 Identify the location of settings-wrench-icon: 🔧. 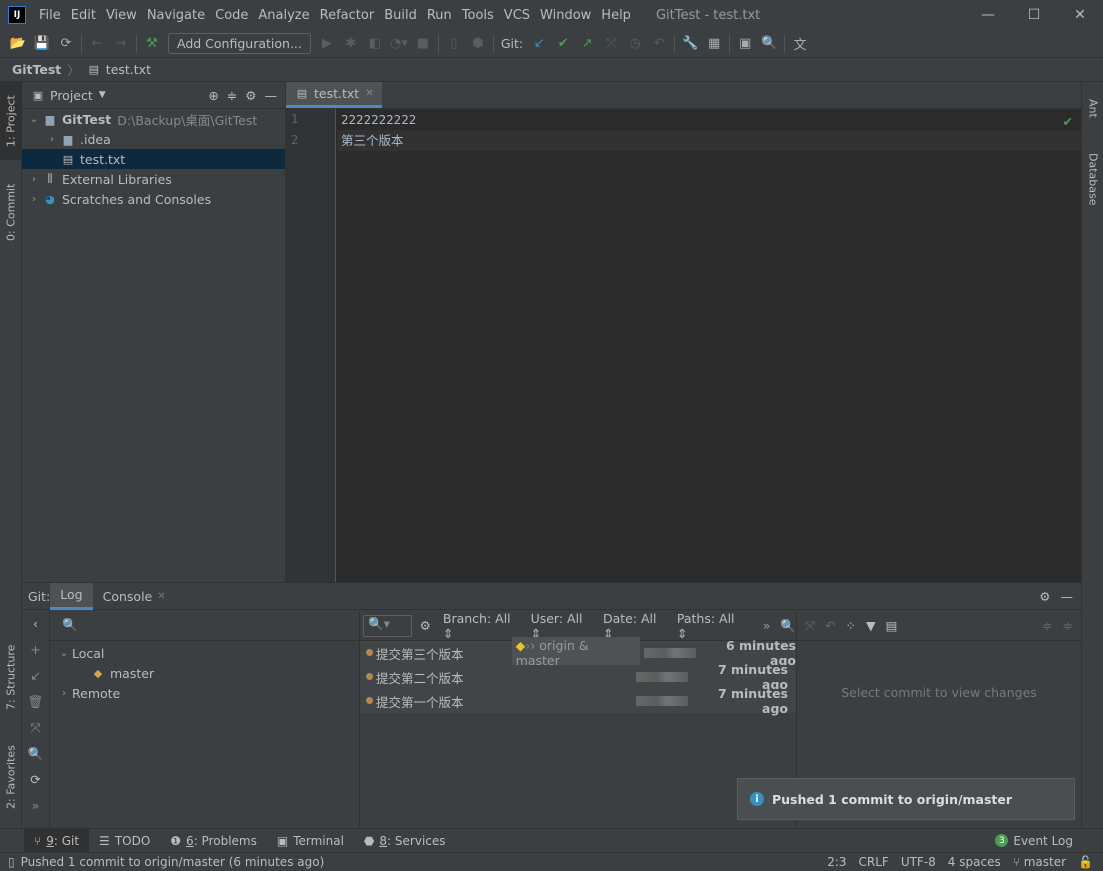
(690, 44).